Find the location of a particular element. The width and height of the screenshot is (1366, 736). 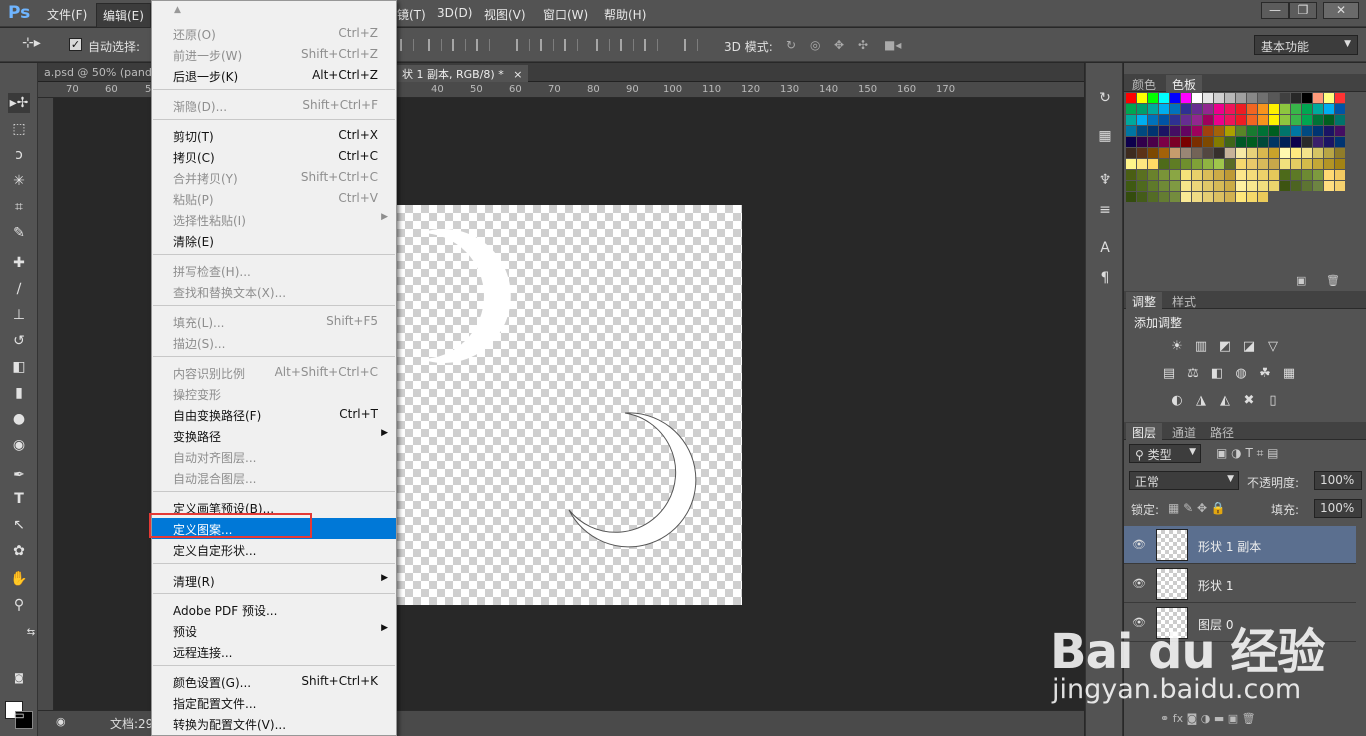

3d-drag-icon: ✥ is located at coordinates (839, 45).